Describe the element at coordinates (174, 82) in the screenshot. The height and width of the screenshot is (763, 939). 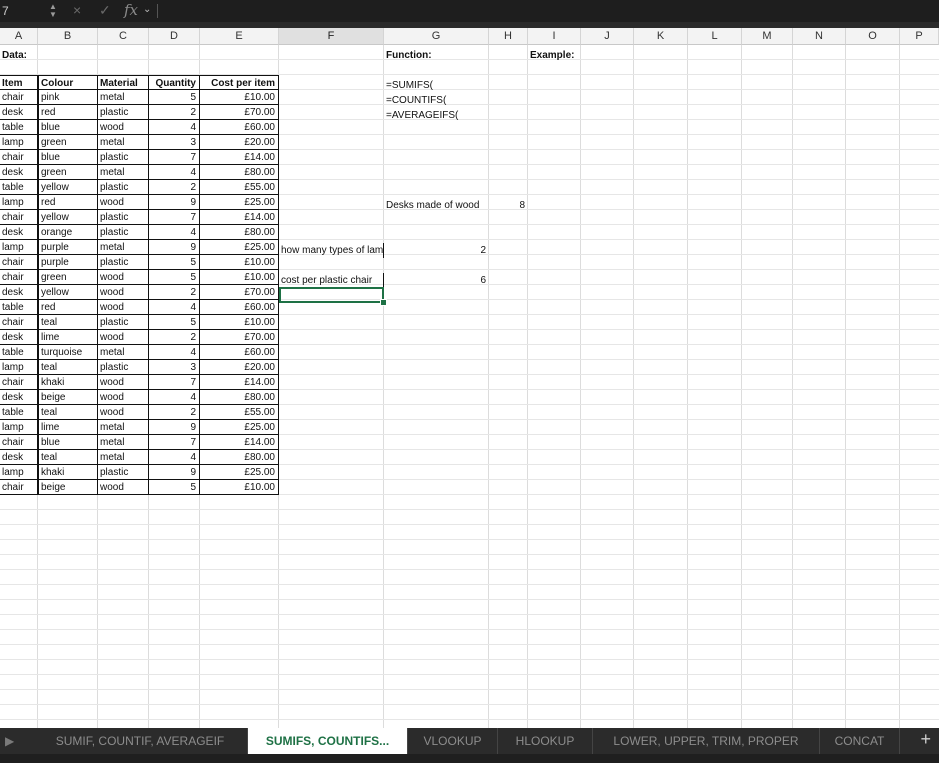
I see `table-header: Quantity` at that location.